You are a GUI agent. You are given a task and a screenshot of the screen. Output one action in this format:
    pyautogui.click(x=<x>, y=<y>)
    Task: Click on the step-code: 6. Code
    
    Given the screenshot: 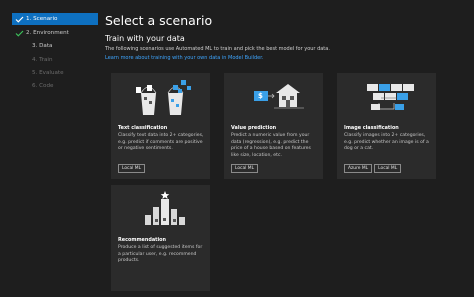 What is the action you would take?
    pyautogui.click(x=55, y=86)
    